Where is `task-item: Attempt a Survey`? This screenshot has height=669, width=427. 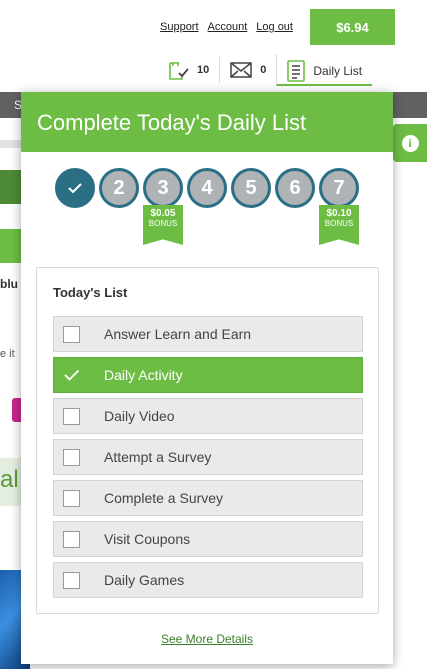 task-item: Attempt a Survey is located at coordinates (208, 457).